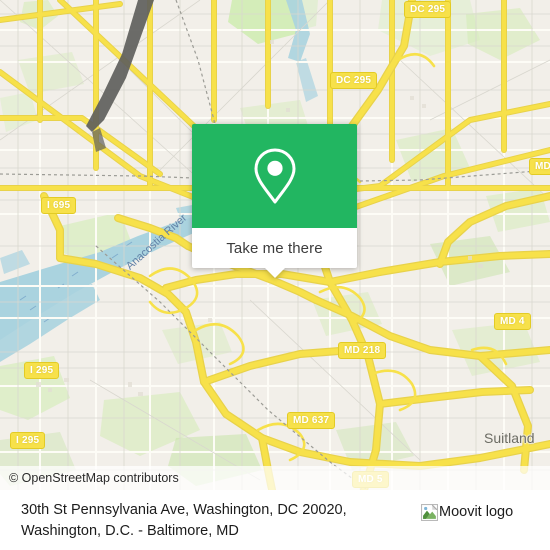 This screenshot has height=550, width=550. I want to click on address-line-2: Washington, D.C. - Baltimore, MD, so click(130, 531).